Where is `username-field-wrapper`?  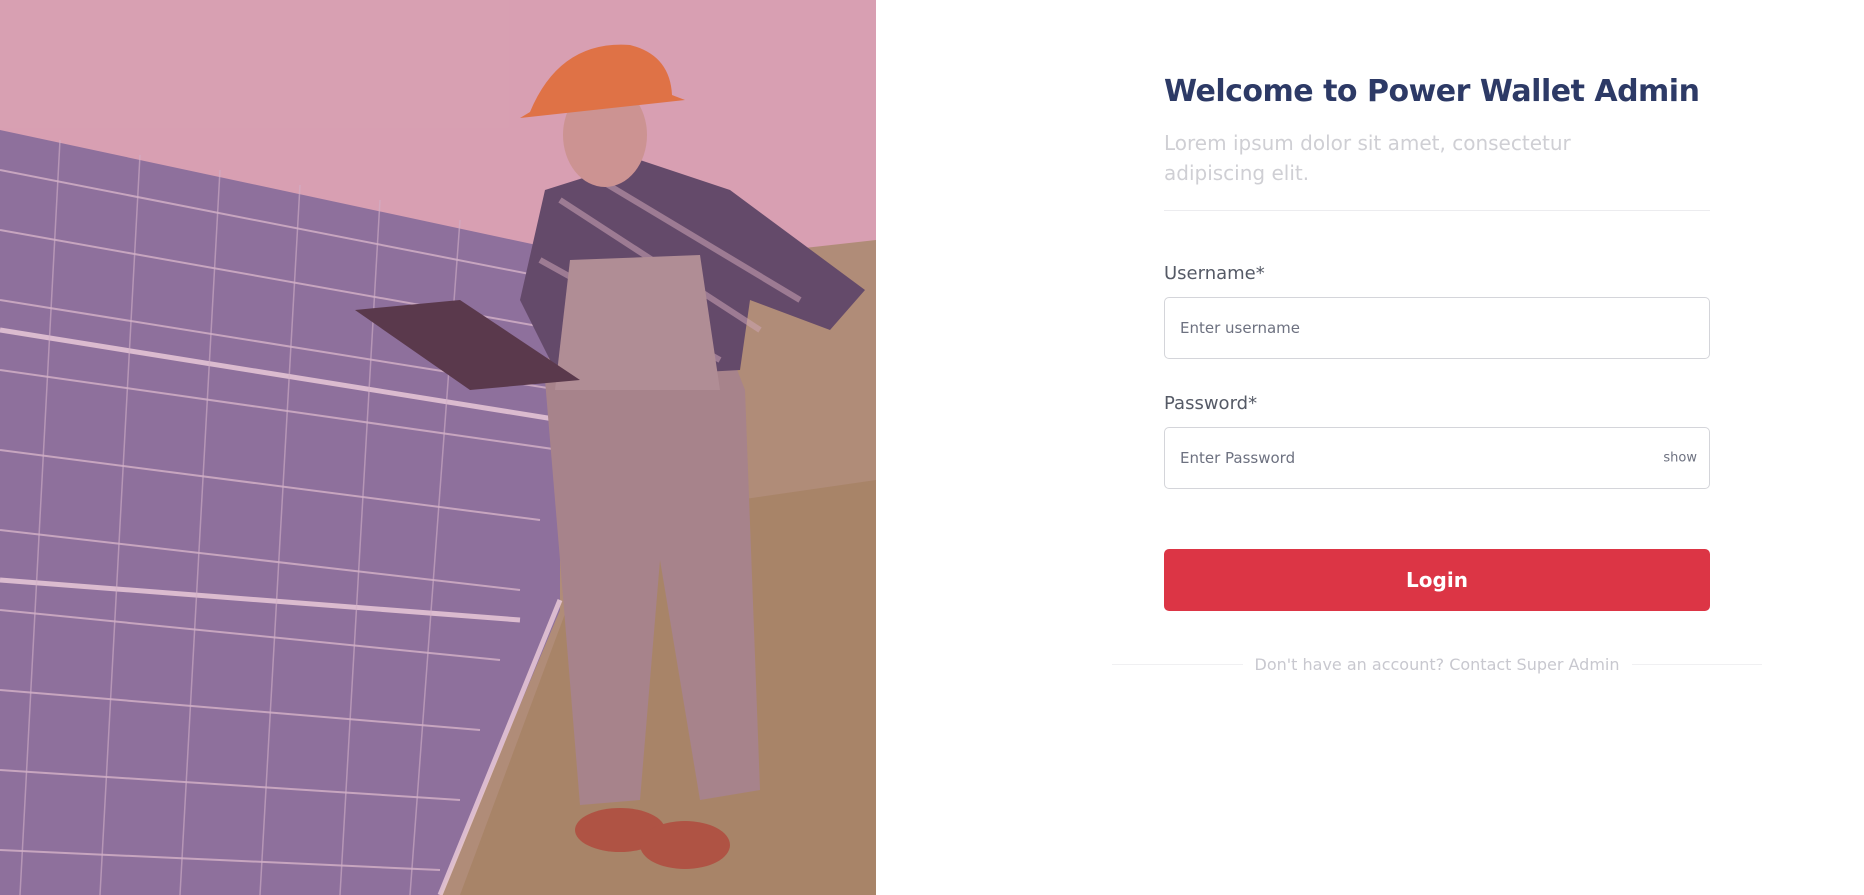 username-field-wrapper is located at coordinates (1437, 328).